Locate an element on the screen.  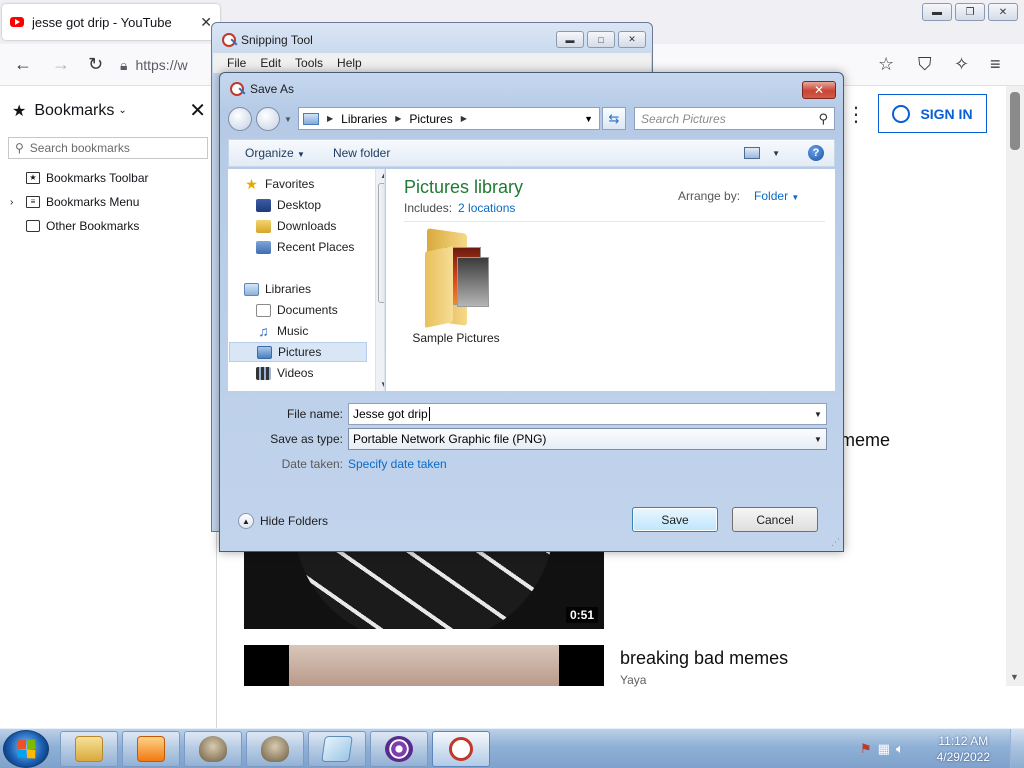
nav-videos: Videos is located at coordinates (320, 373).